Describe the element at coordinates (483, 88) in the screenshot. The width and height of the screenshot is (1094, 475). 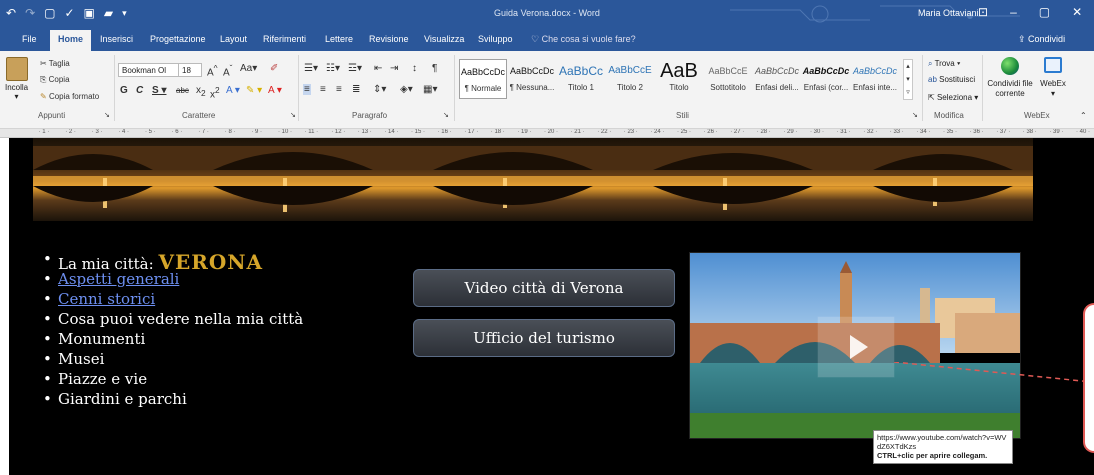
I see `style-name: ¶ Normale` at that location.